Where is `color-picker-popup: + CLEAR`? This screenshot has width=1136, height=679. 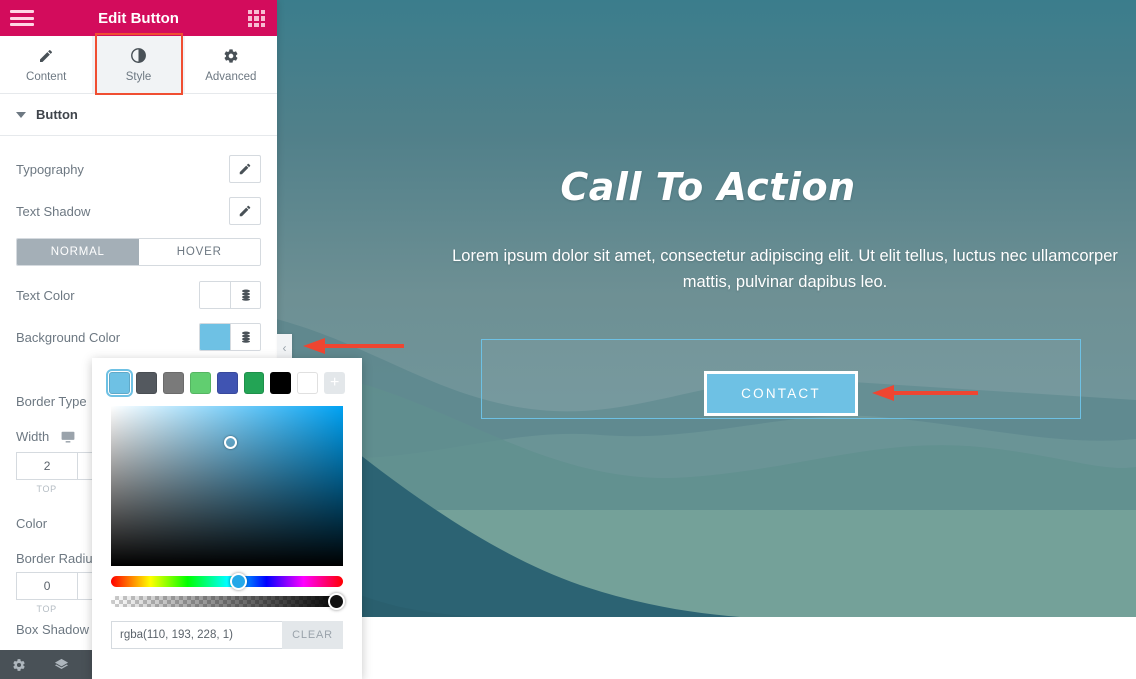
color-picker-popup: + CLEAR is located at coordinates (227, 518).